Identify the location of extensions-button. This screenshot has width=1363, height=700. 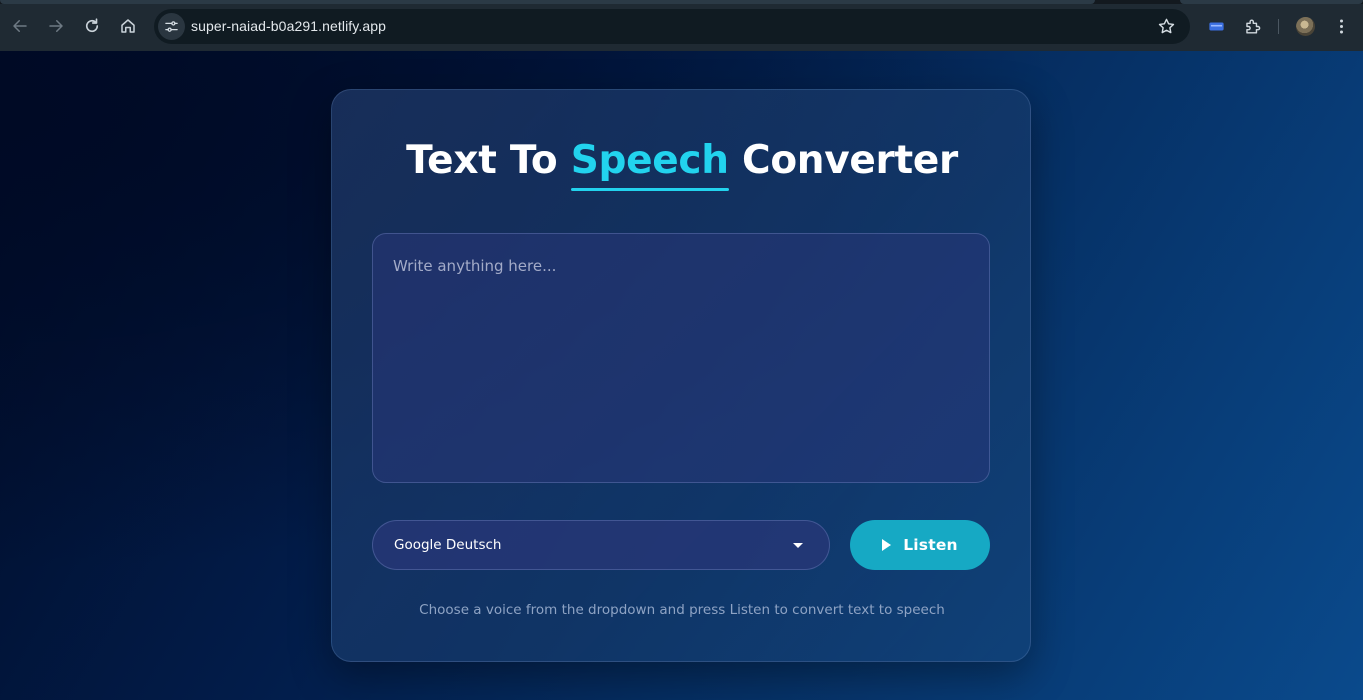
(1252, 26).